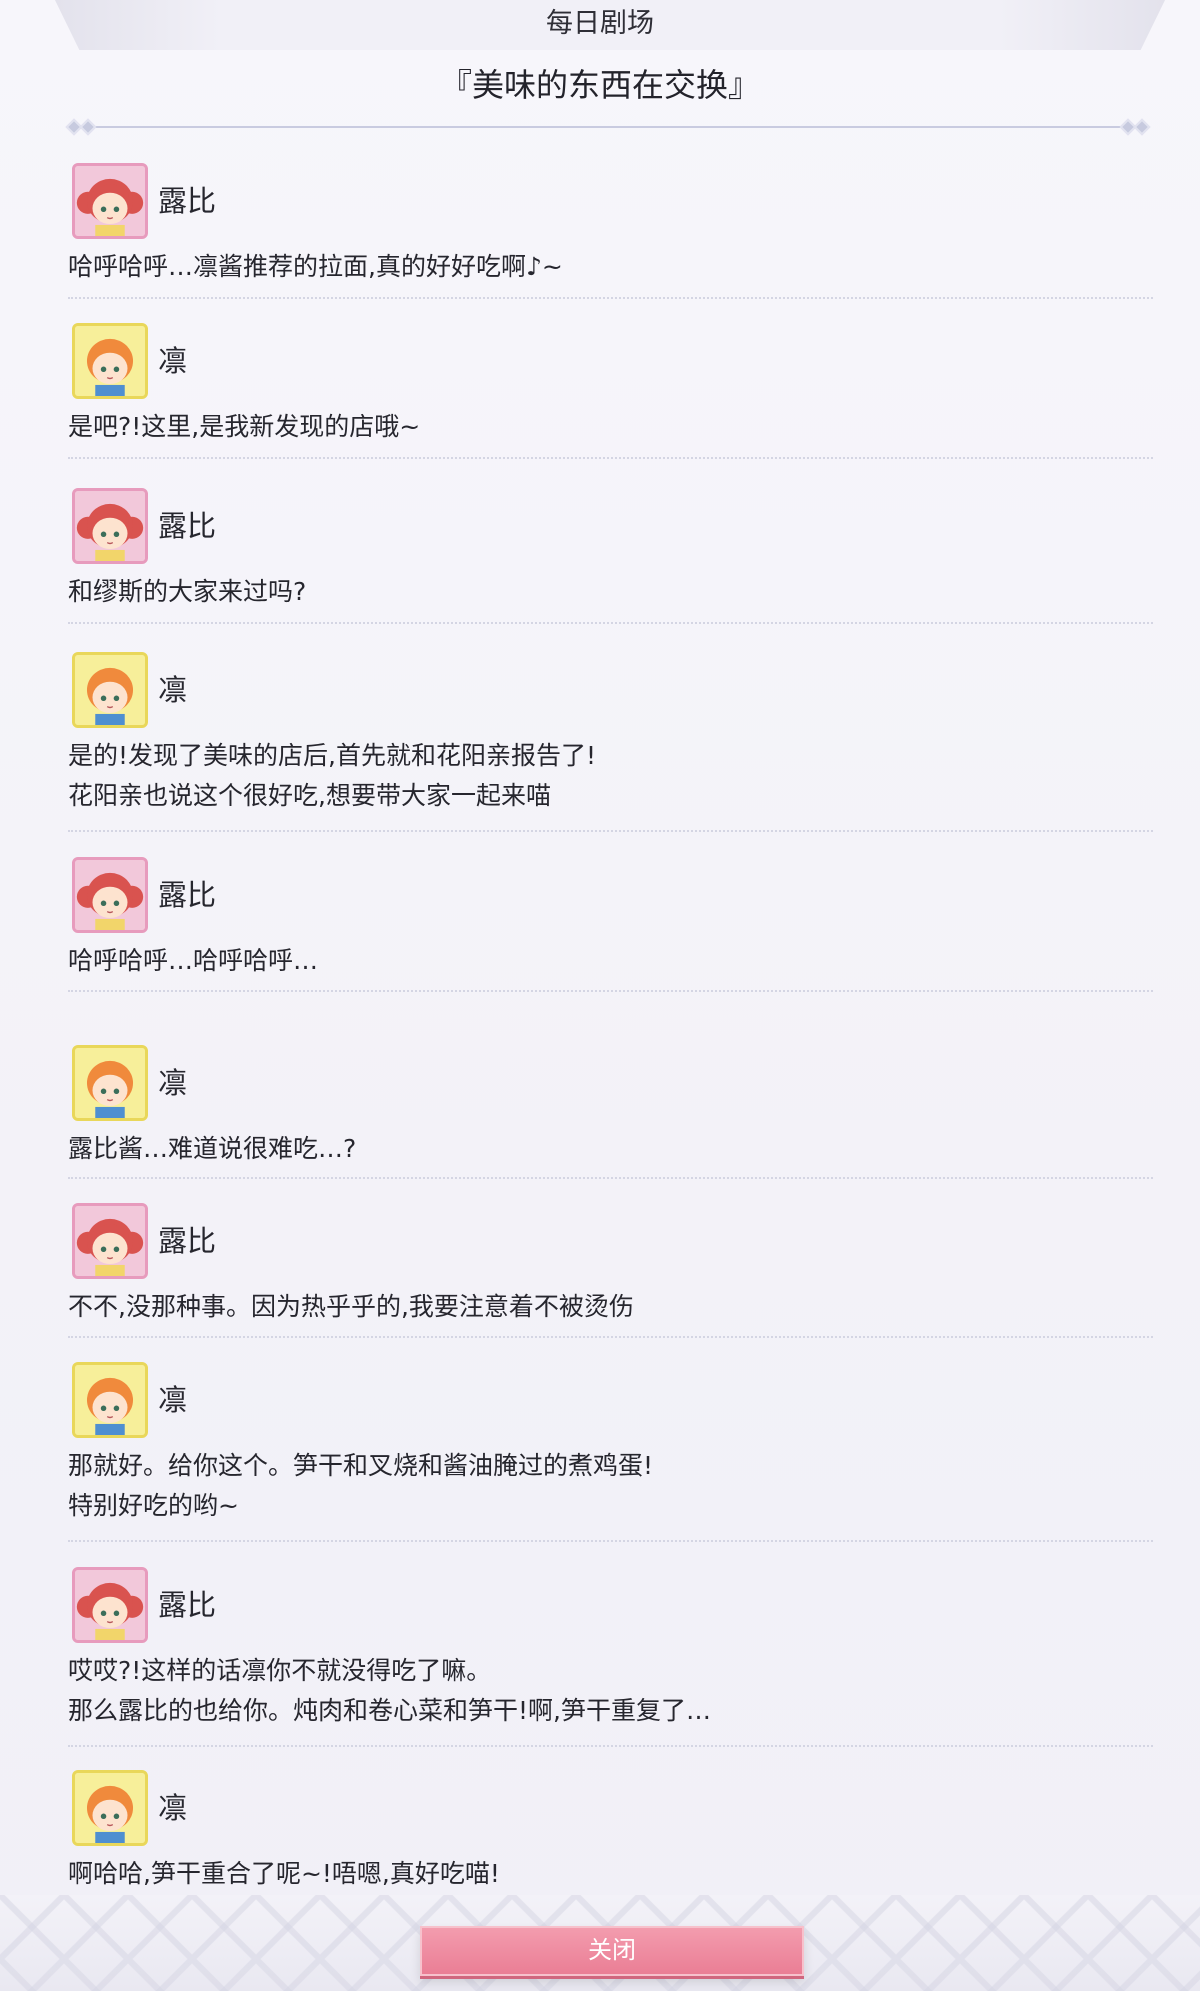  I want to click on dialog-line: 露比酱…难道说很难吃…?, so click(212, 1148).